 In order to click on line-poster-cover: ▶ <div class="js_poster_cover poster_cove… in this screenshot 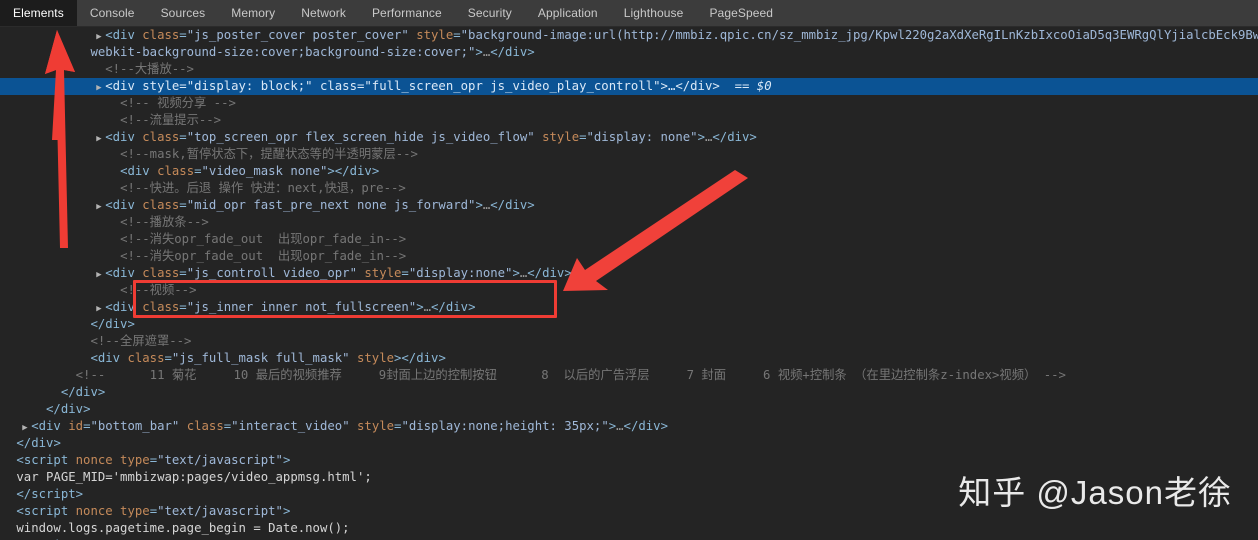, I will do `click(629, 35)`.